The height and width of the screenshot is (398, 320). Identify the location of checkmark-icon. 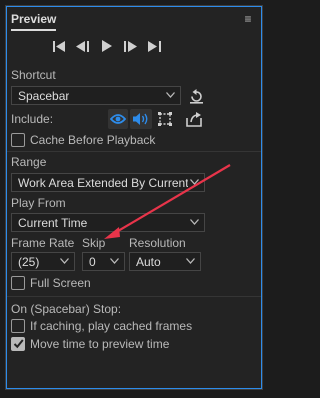
(18, 344).